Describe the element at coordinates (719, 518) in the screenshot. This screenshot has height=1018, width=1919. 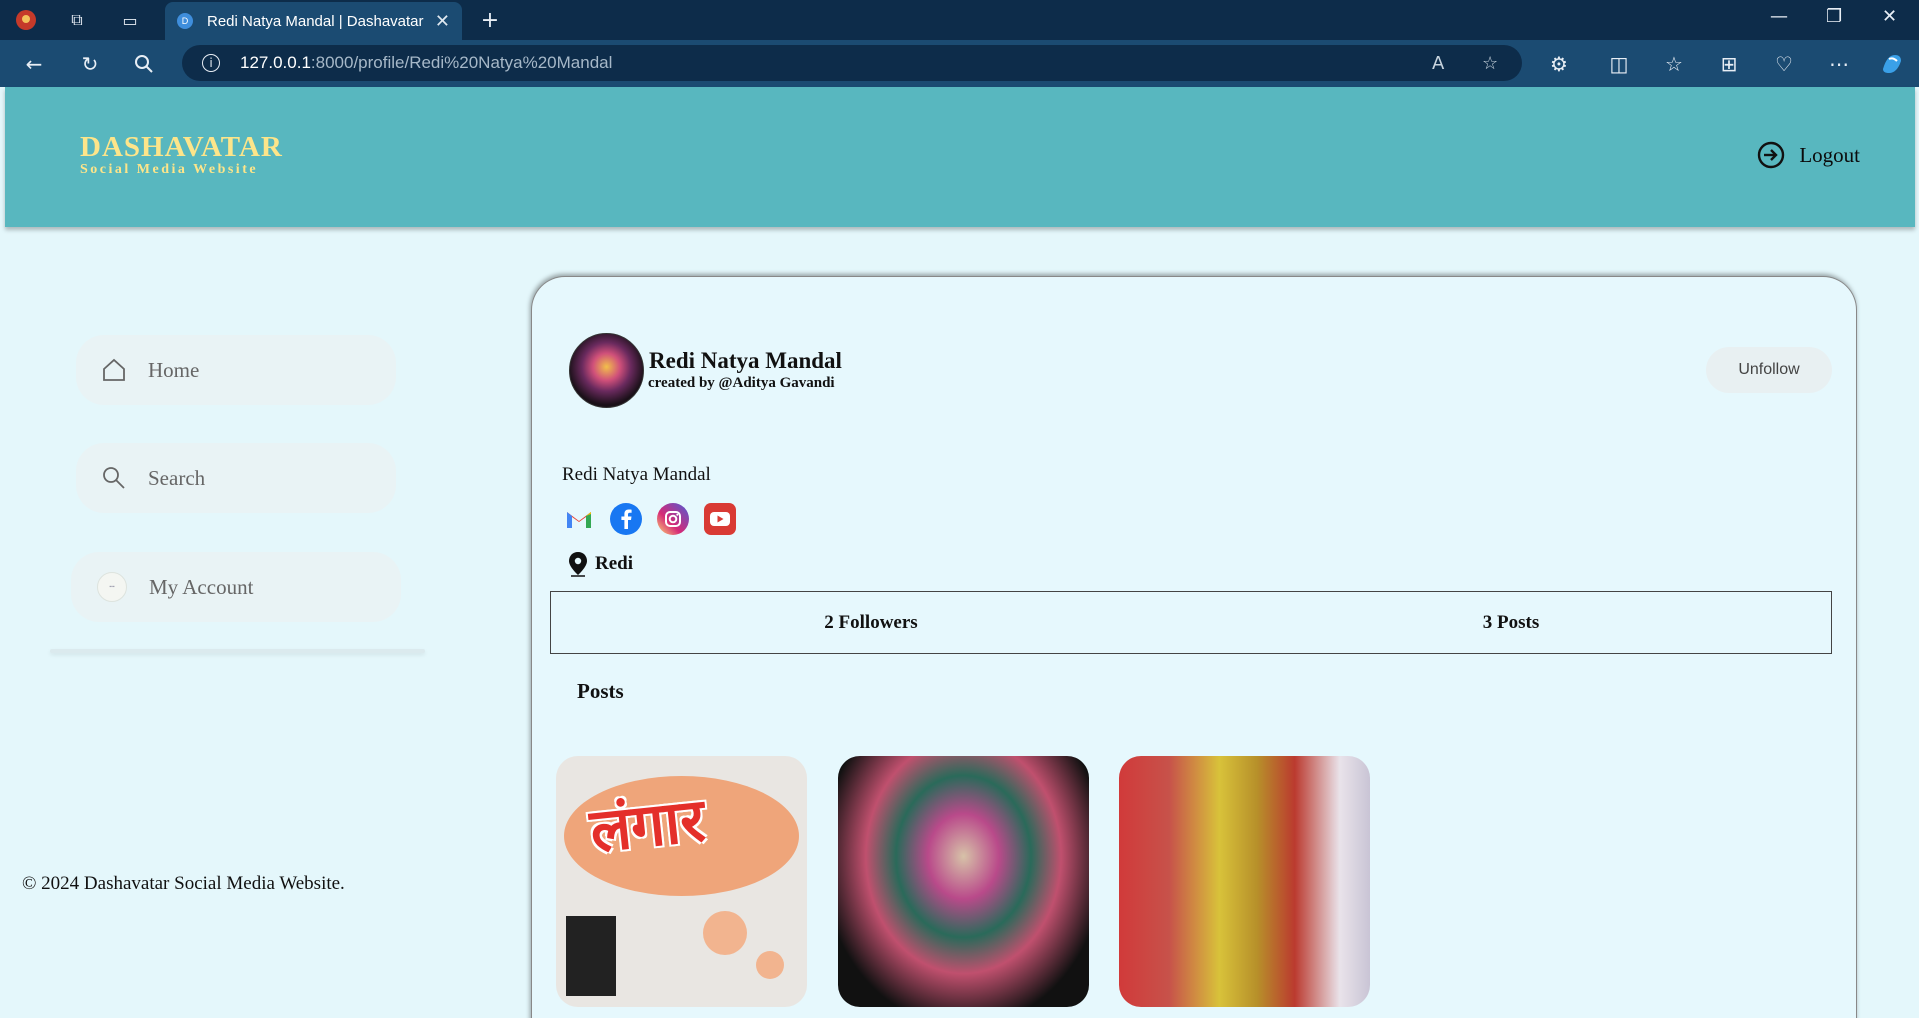
I see `youtube-icon` at that location.